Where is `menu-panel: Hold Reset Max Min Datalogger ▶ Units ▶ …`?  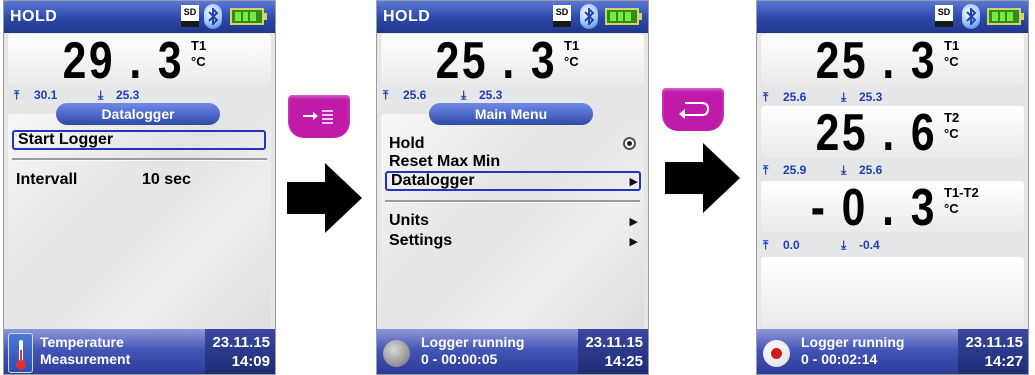 menu-panel: Hold Reset Max Min Datalogger ▶ Units ▶ … is located at coordinates (512, 221).